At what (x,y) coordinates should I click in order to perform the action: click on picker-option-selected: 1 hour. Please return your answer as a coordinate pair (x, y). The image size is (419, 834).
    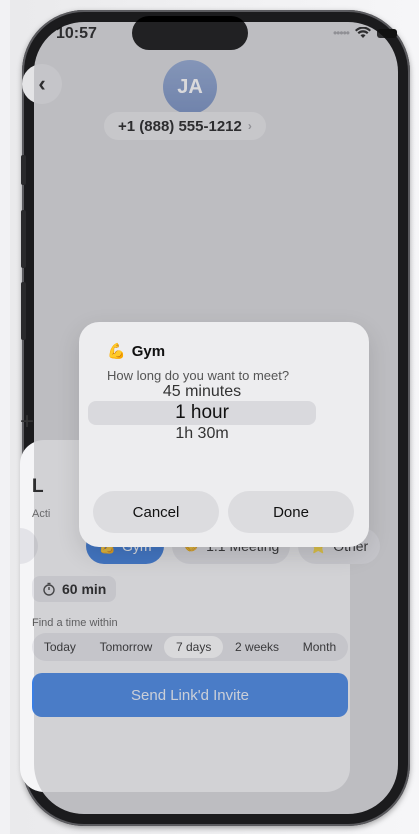
    Looking at the image, I should click on (202, 413).